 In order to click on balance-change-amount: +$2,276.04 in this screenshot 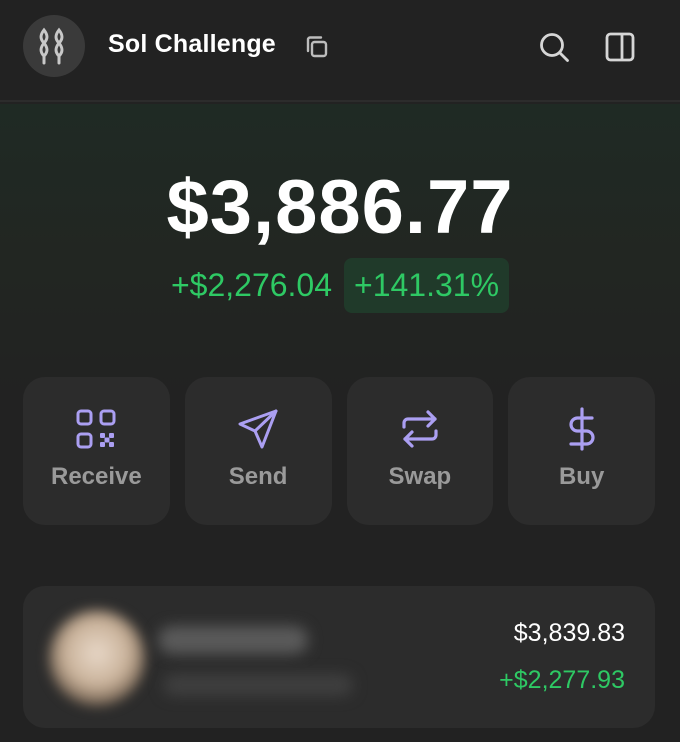, I will do `click(251, 285)`.